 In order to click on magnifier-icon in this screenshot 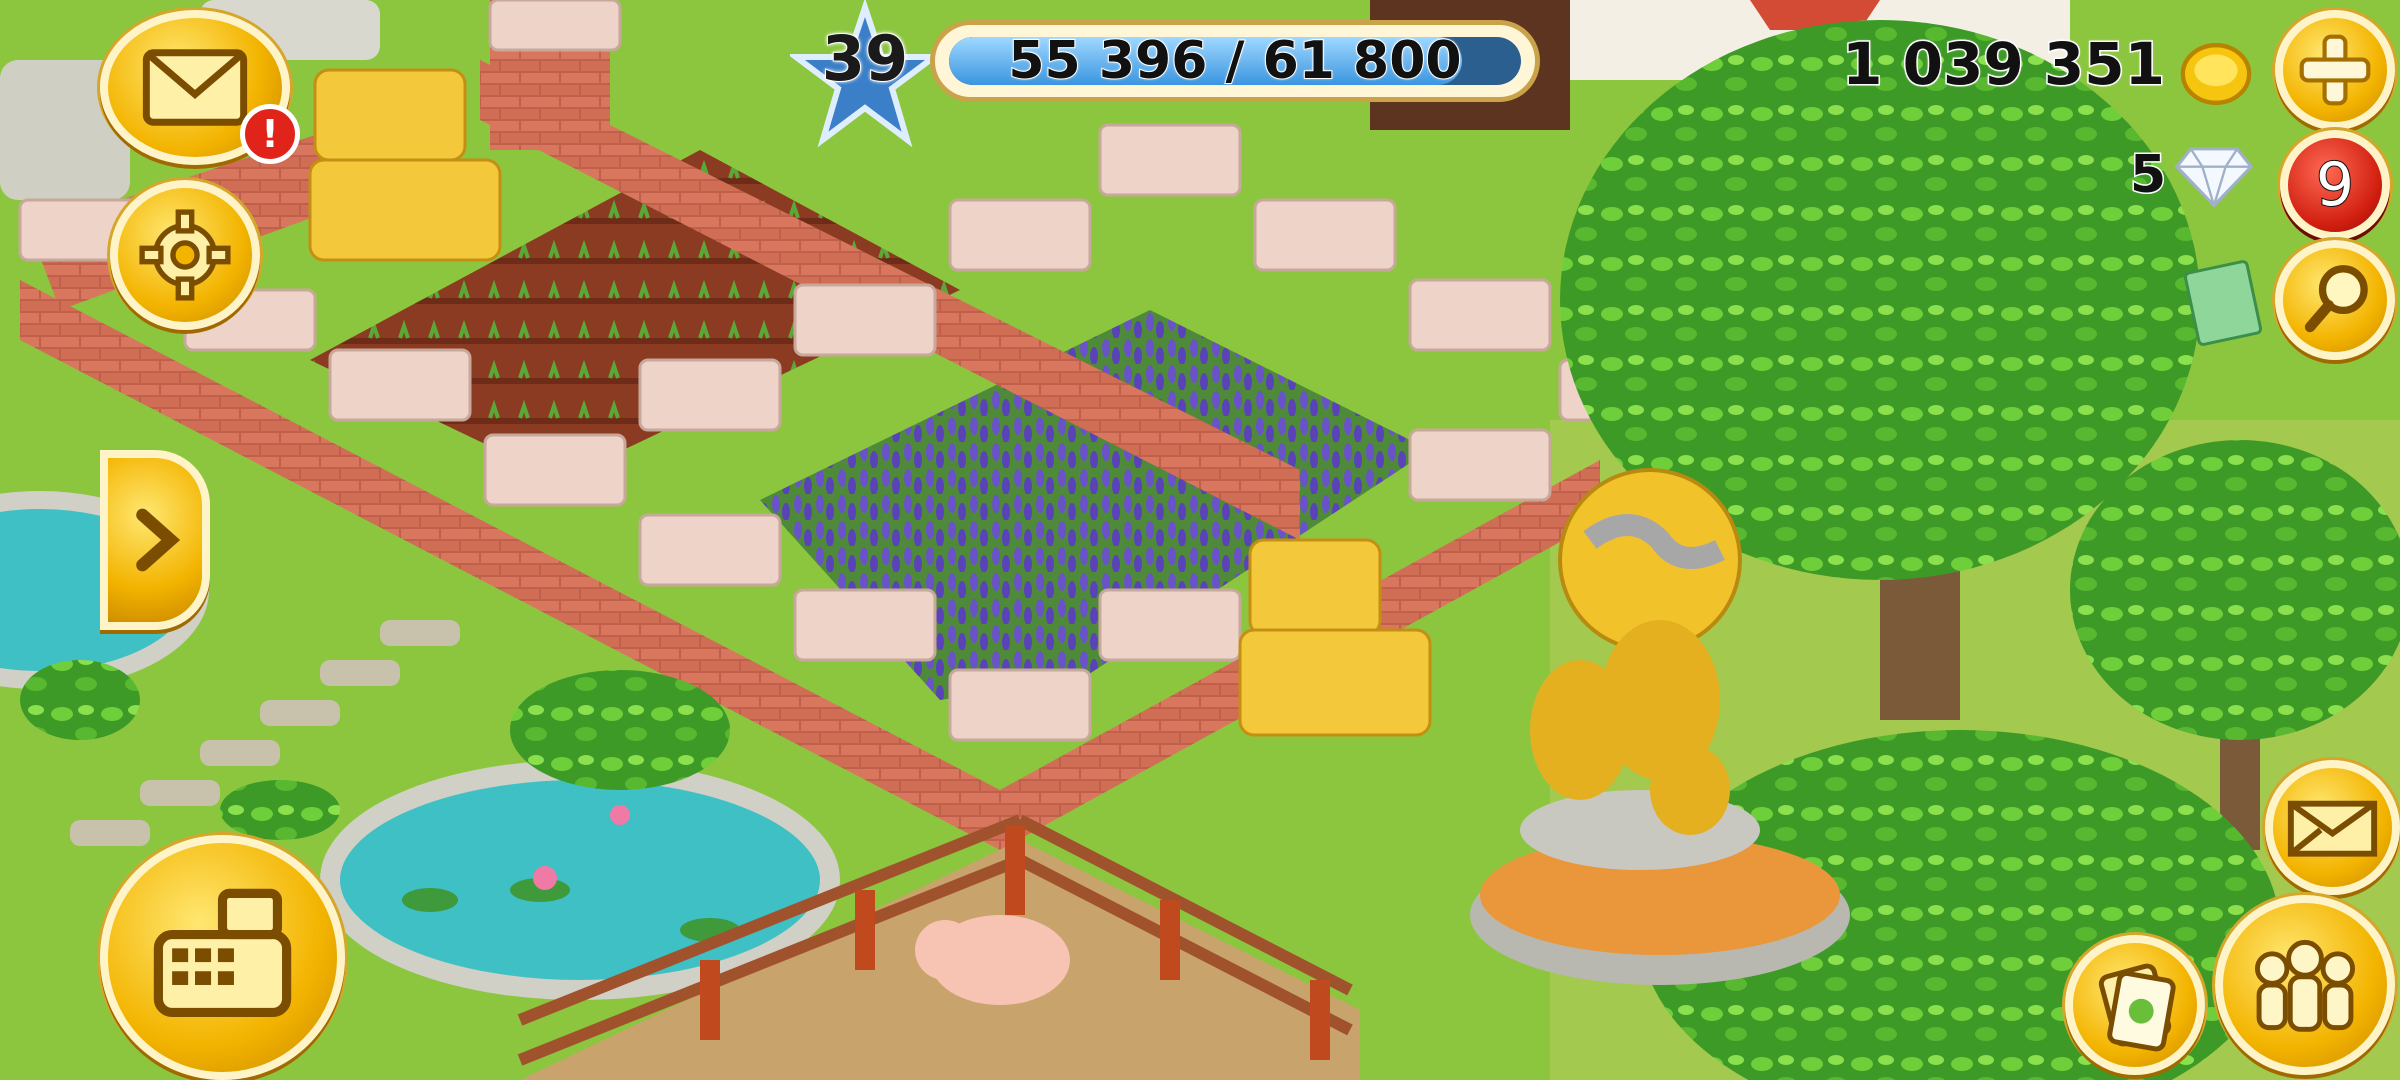, I will do `click(2336, 299)`.